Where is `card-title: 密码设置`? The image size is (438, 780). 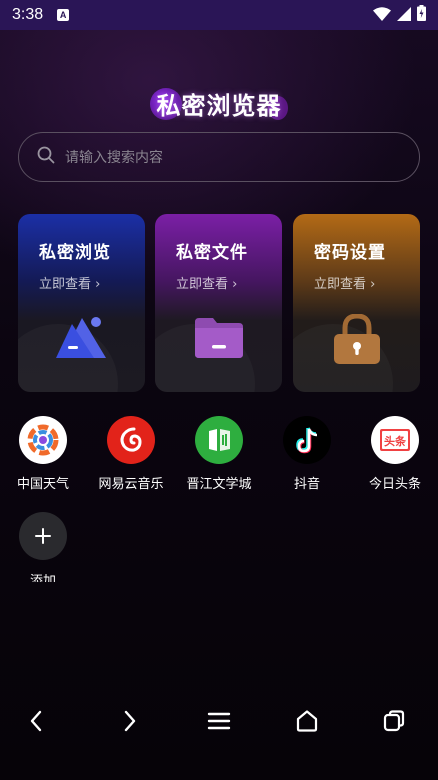
card-title: 密码设置 is located at coordinates (350, 253).